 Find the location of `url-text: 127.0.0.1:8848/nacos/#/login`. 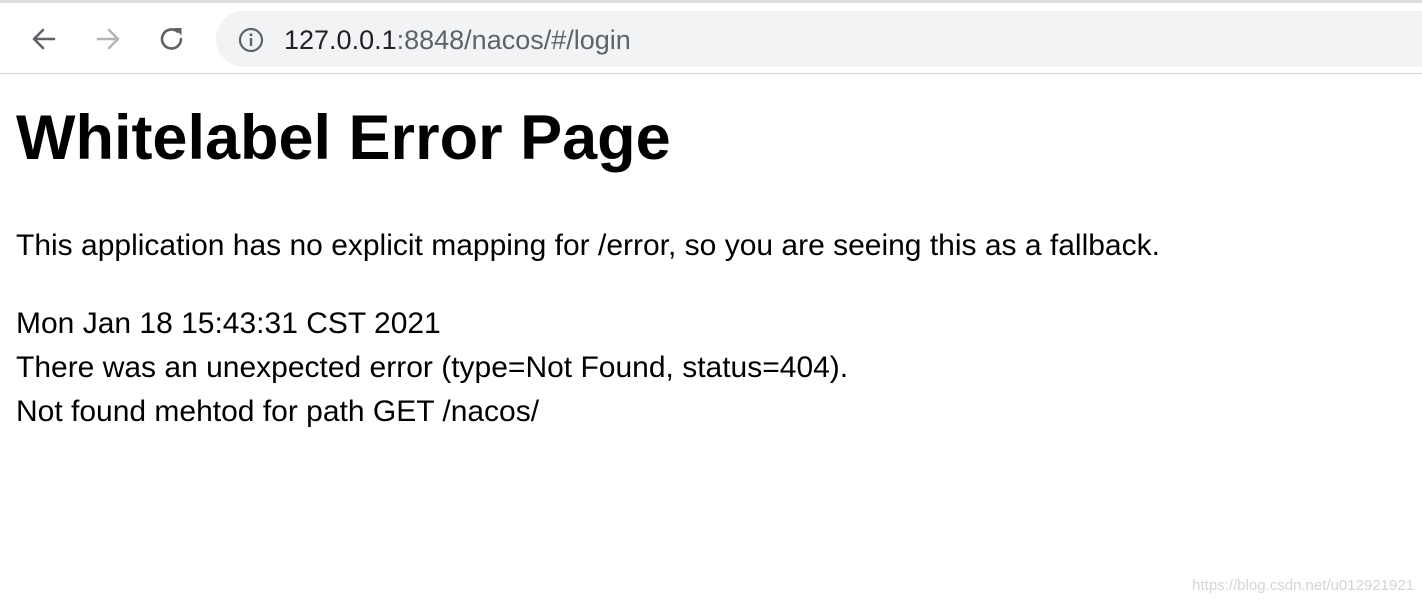

url-text: 127.0.0.1:8848/nacos/#/login is located at coordinates (457, 40).